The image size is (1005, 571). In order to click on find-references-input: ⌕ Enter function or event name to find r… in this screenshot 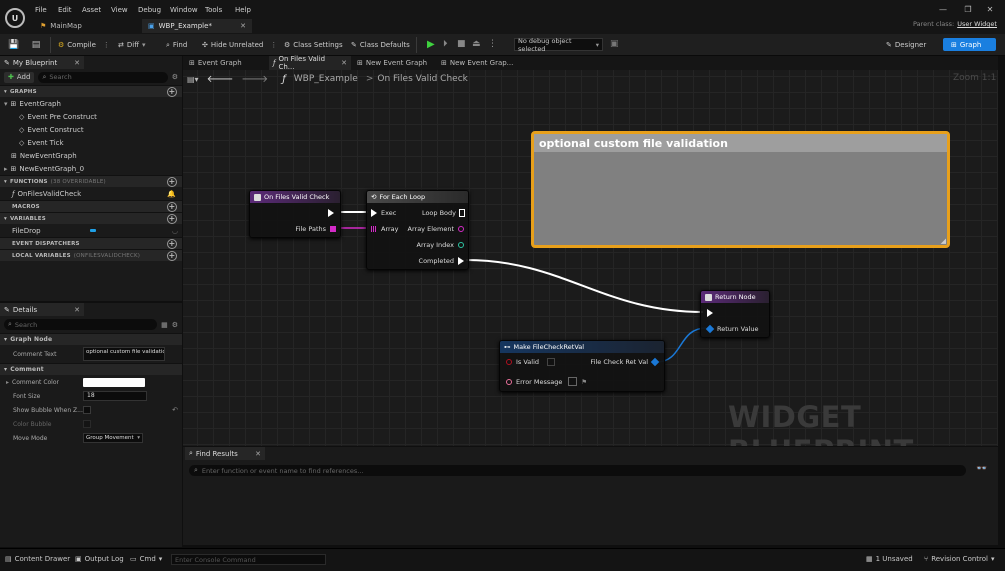, I will do `click(577, 470)`.